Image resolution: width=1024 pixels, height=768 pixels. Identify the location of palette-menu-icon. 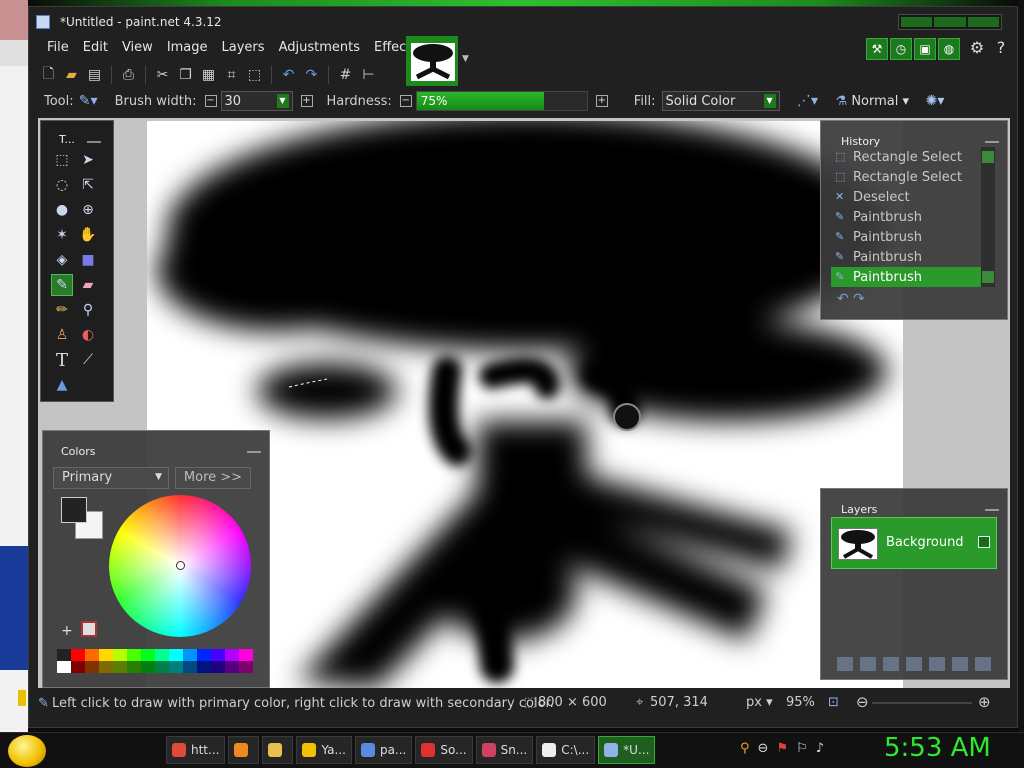
(89, 629).